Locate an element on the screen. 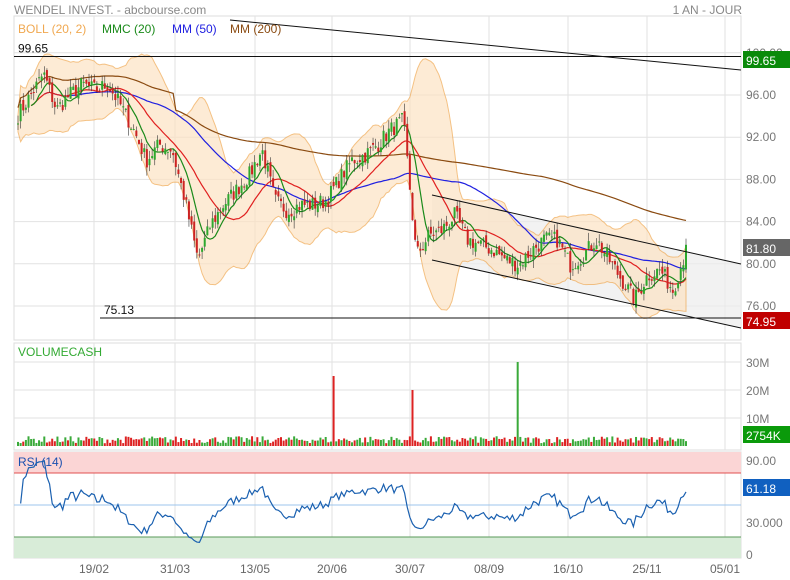 This screenshot has height=580, width=790. x-tick-label: 25/11 is located at coordinates (646, 569).